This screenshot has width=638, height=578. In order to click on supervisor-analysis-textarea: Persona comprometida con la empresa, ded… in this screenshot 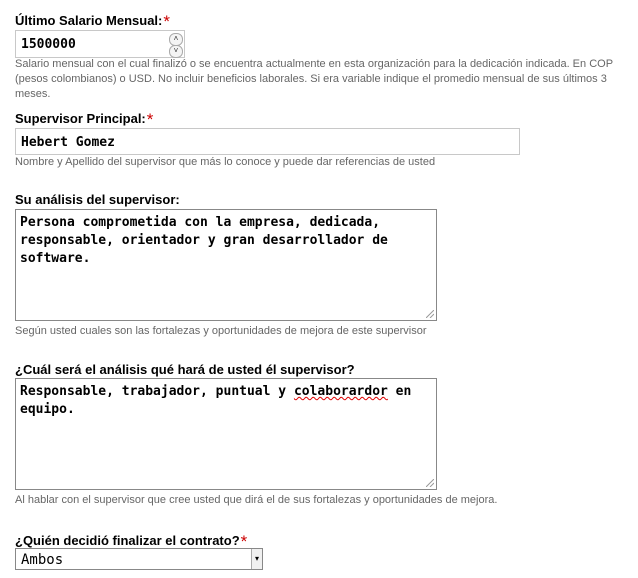, I will do `click(226, 265)`.